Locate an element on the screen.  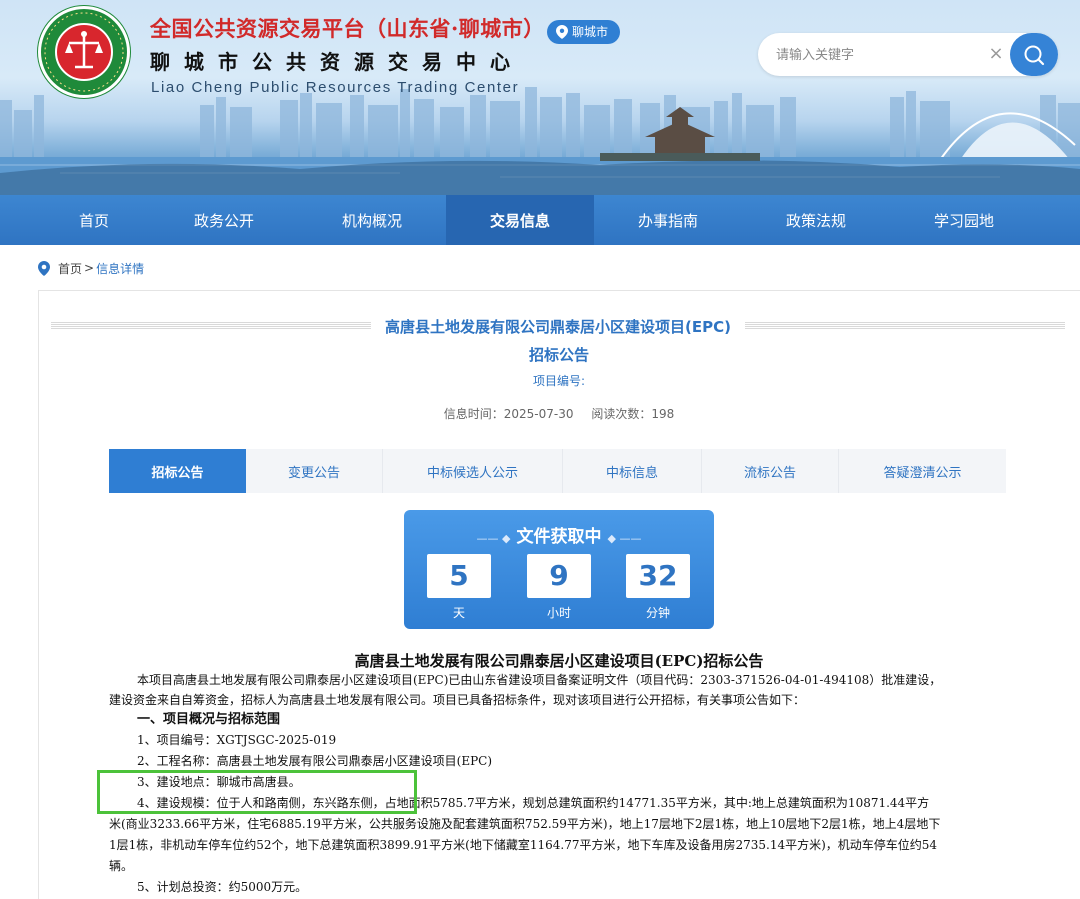
read-count: 阅读次数：198 is located at coordinates (633, 414).